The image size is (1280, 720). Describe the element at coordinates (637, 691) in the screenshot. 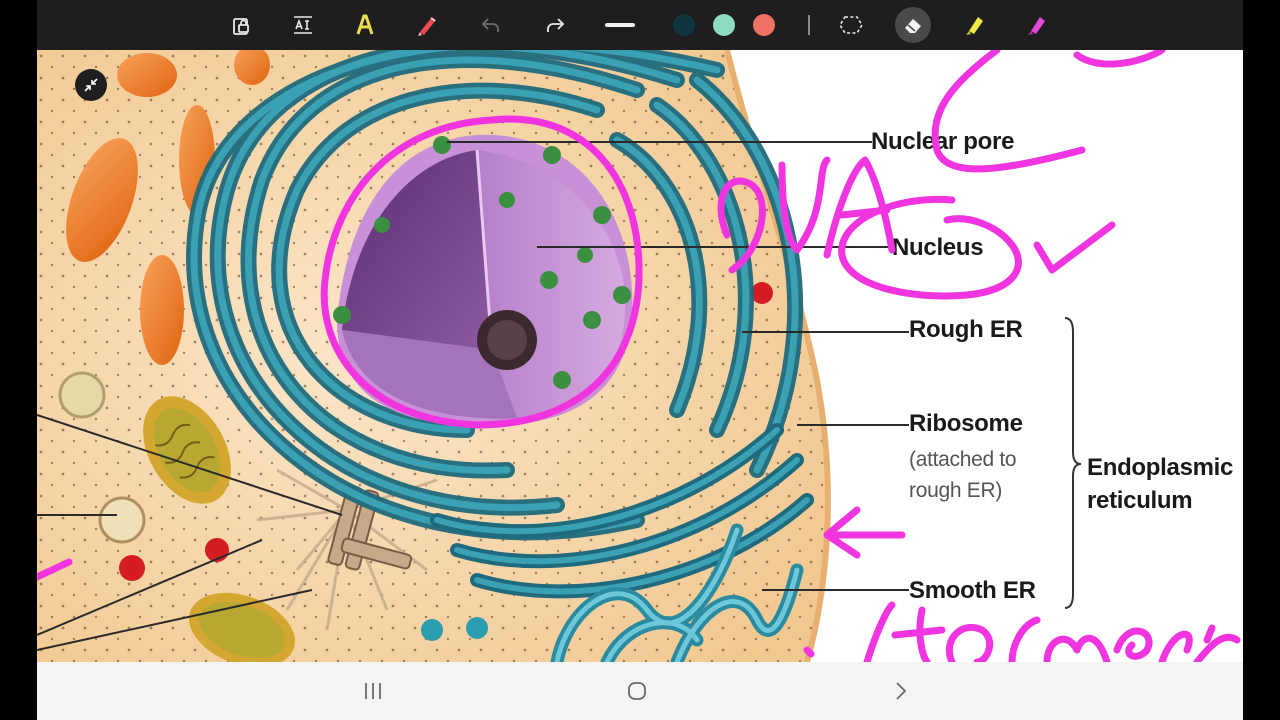

I see `home-icon` at that location.